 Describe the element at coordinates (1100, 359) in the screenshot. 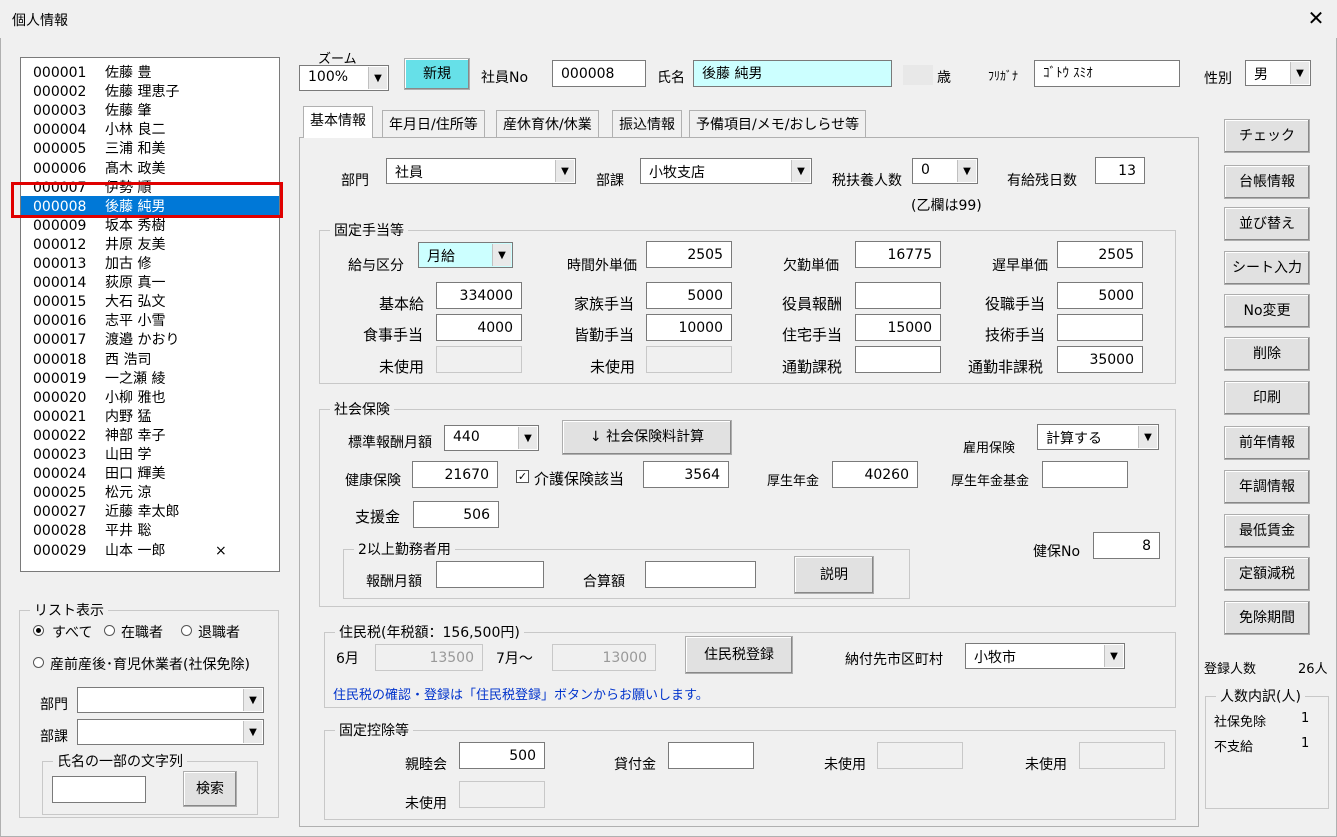

I see `commute-free-field: 35000` at that location.